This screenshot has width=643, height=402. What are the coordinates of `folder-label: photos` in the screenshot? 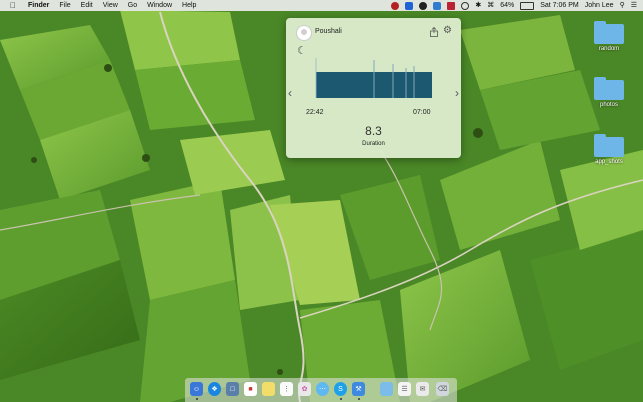 It's located at (608, 105).